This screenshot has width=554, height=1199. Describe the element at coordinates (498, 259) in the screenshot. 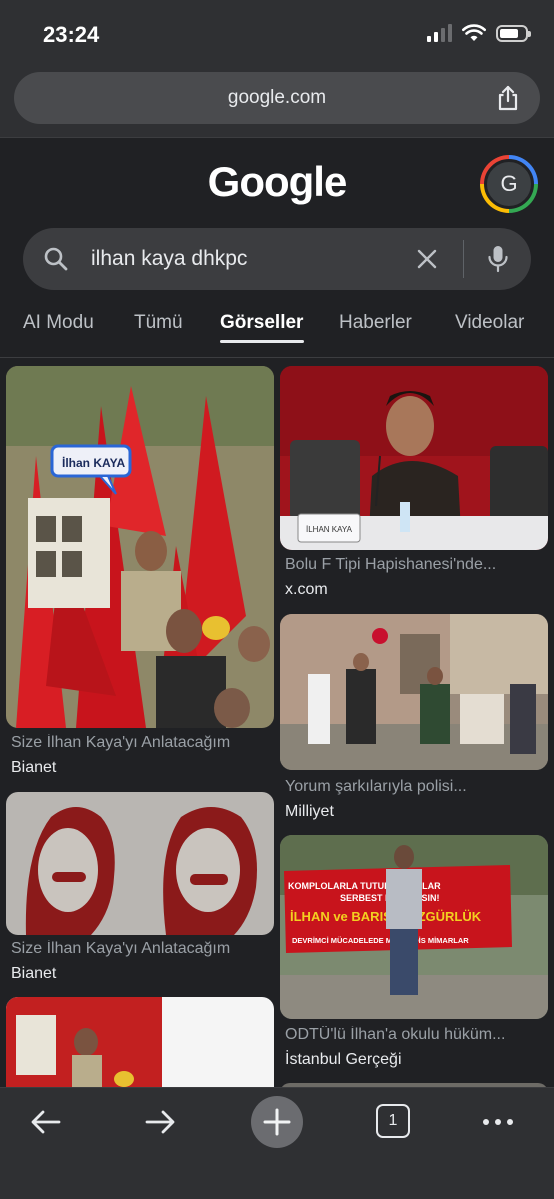

I see `microphone-icon` at that location.